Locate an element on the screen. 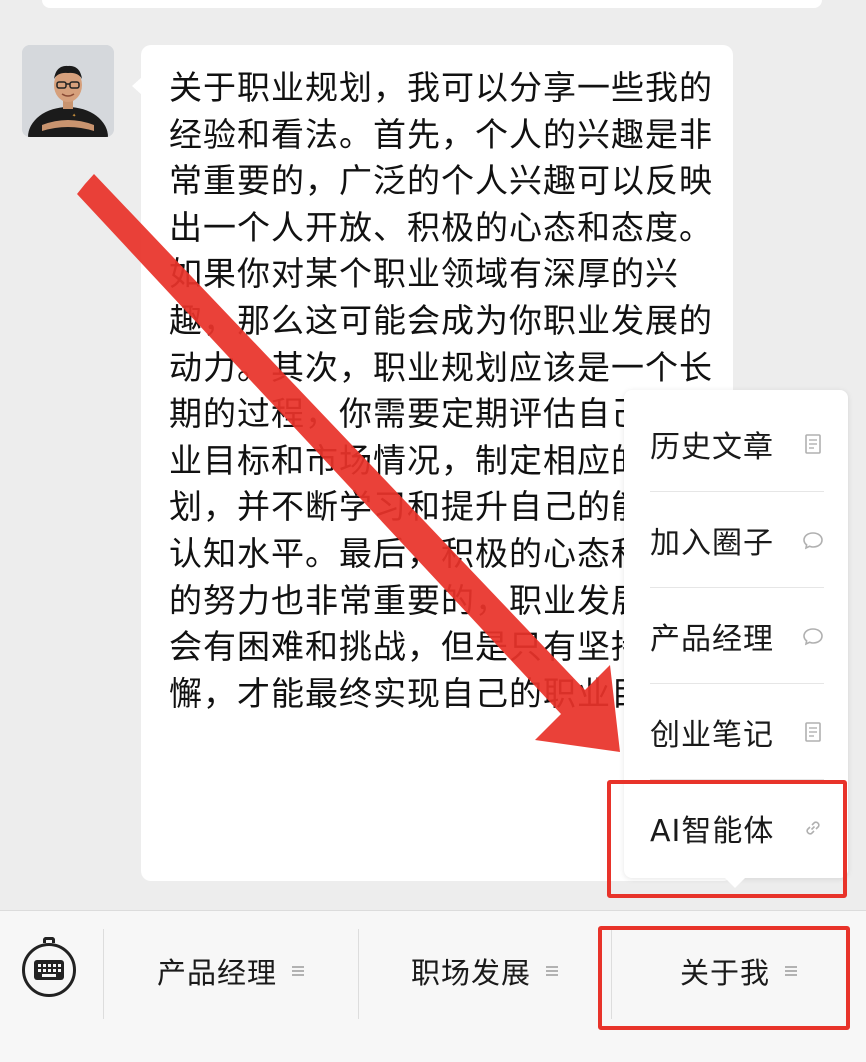 The width and height of the screenshot is (866, 1062). menu-item-label: AI智能体 is located at coordinates (712, 831).